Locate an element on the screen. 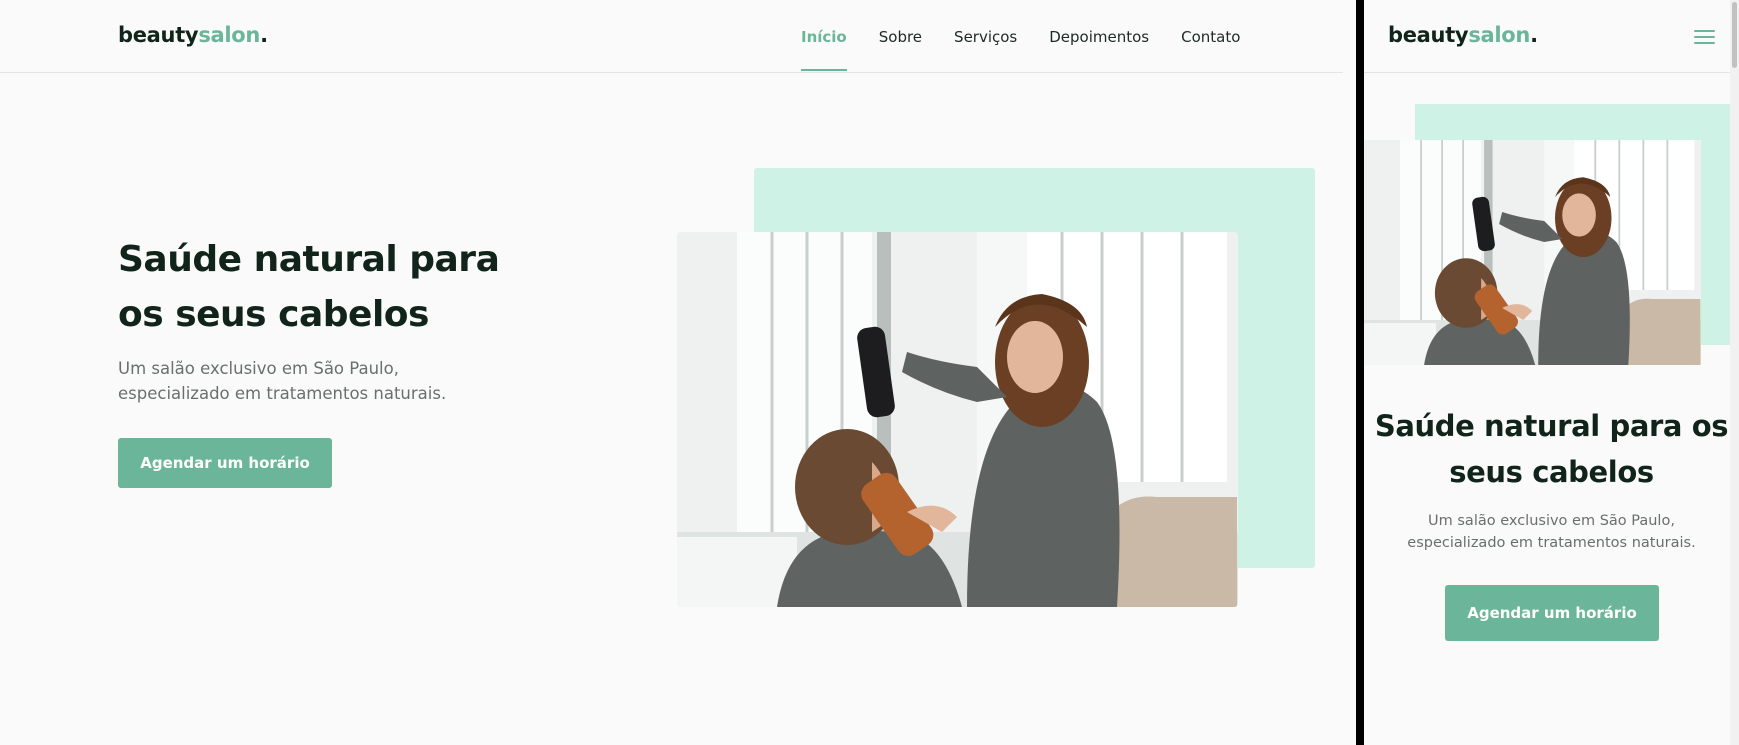 This screenshot has width=1739, height=745. viewport-divider is located at coordinates (1360, 372).